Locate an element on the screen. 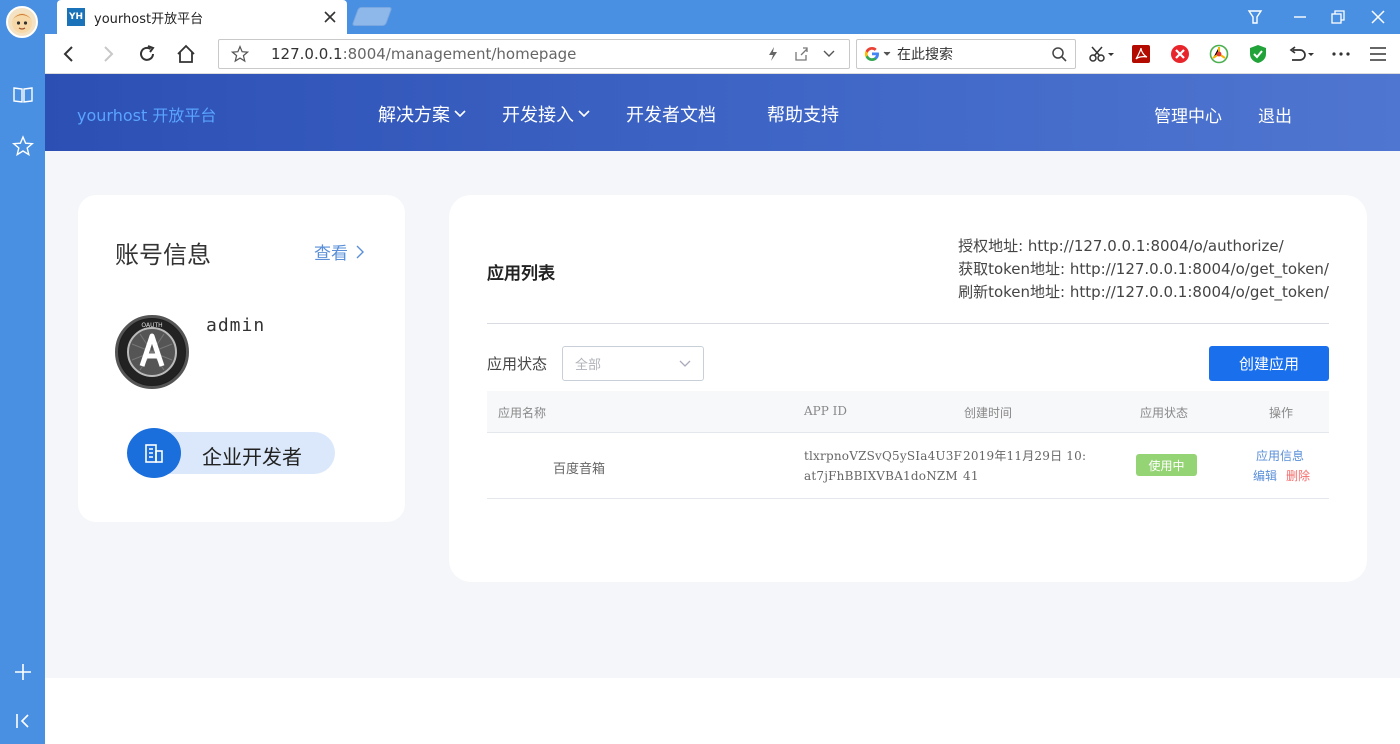 The width and height of the screenshot is (1400, 744). nav-solutions: 解决方案 is located at coordinates (422, 114).